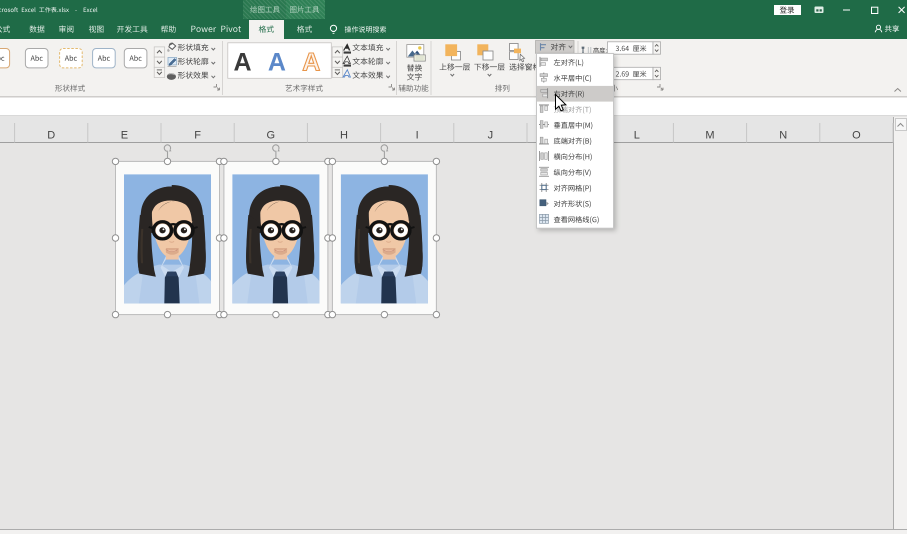 The width and height of the screenshot is (907, 534). I want to click on svg-text: O, so click(856, 136).